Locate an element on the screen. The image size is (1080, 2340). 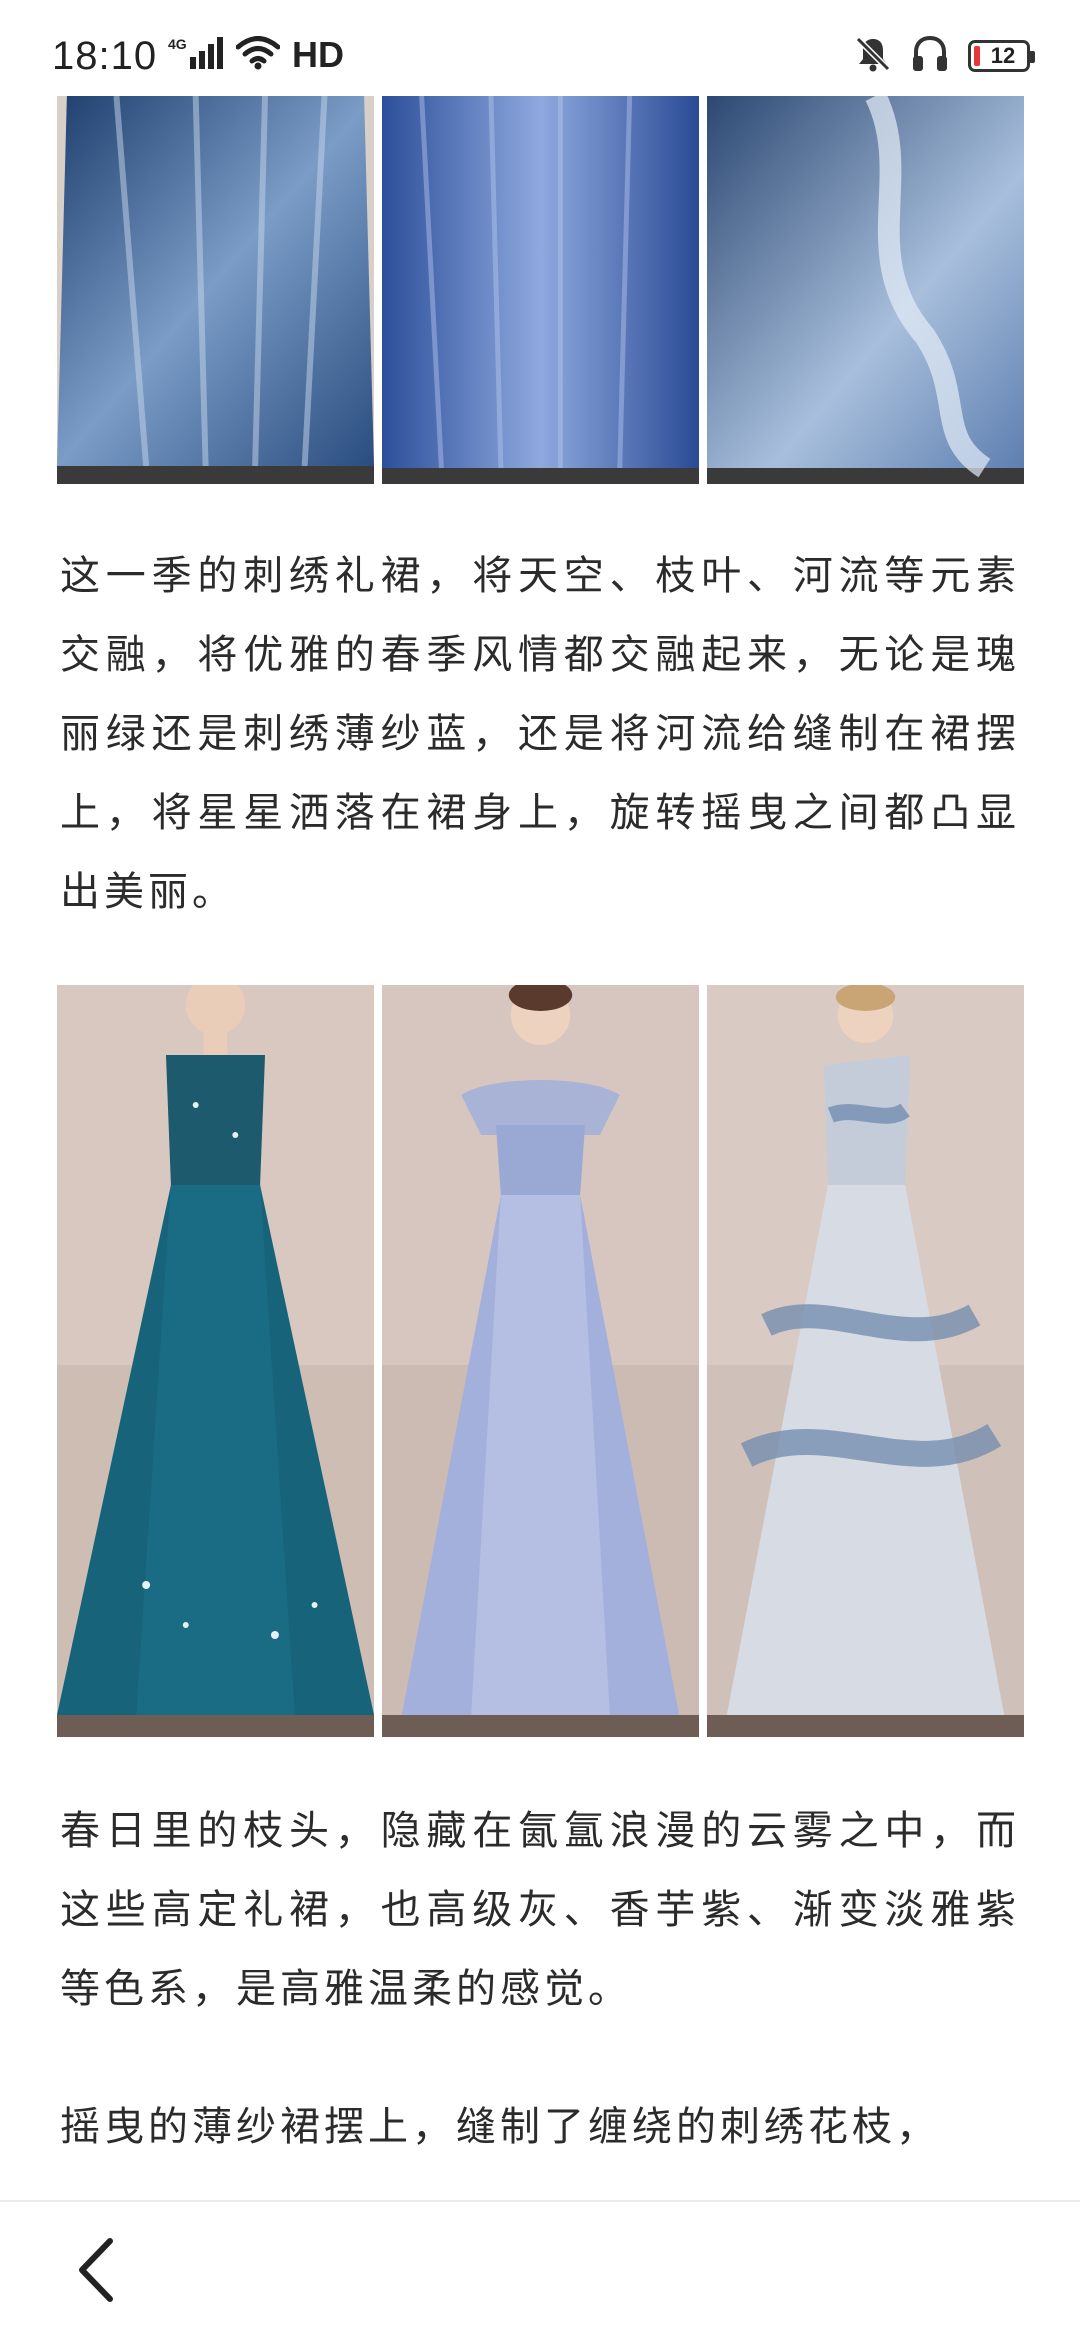
mute-icon is located at coordinates (873, 56).